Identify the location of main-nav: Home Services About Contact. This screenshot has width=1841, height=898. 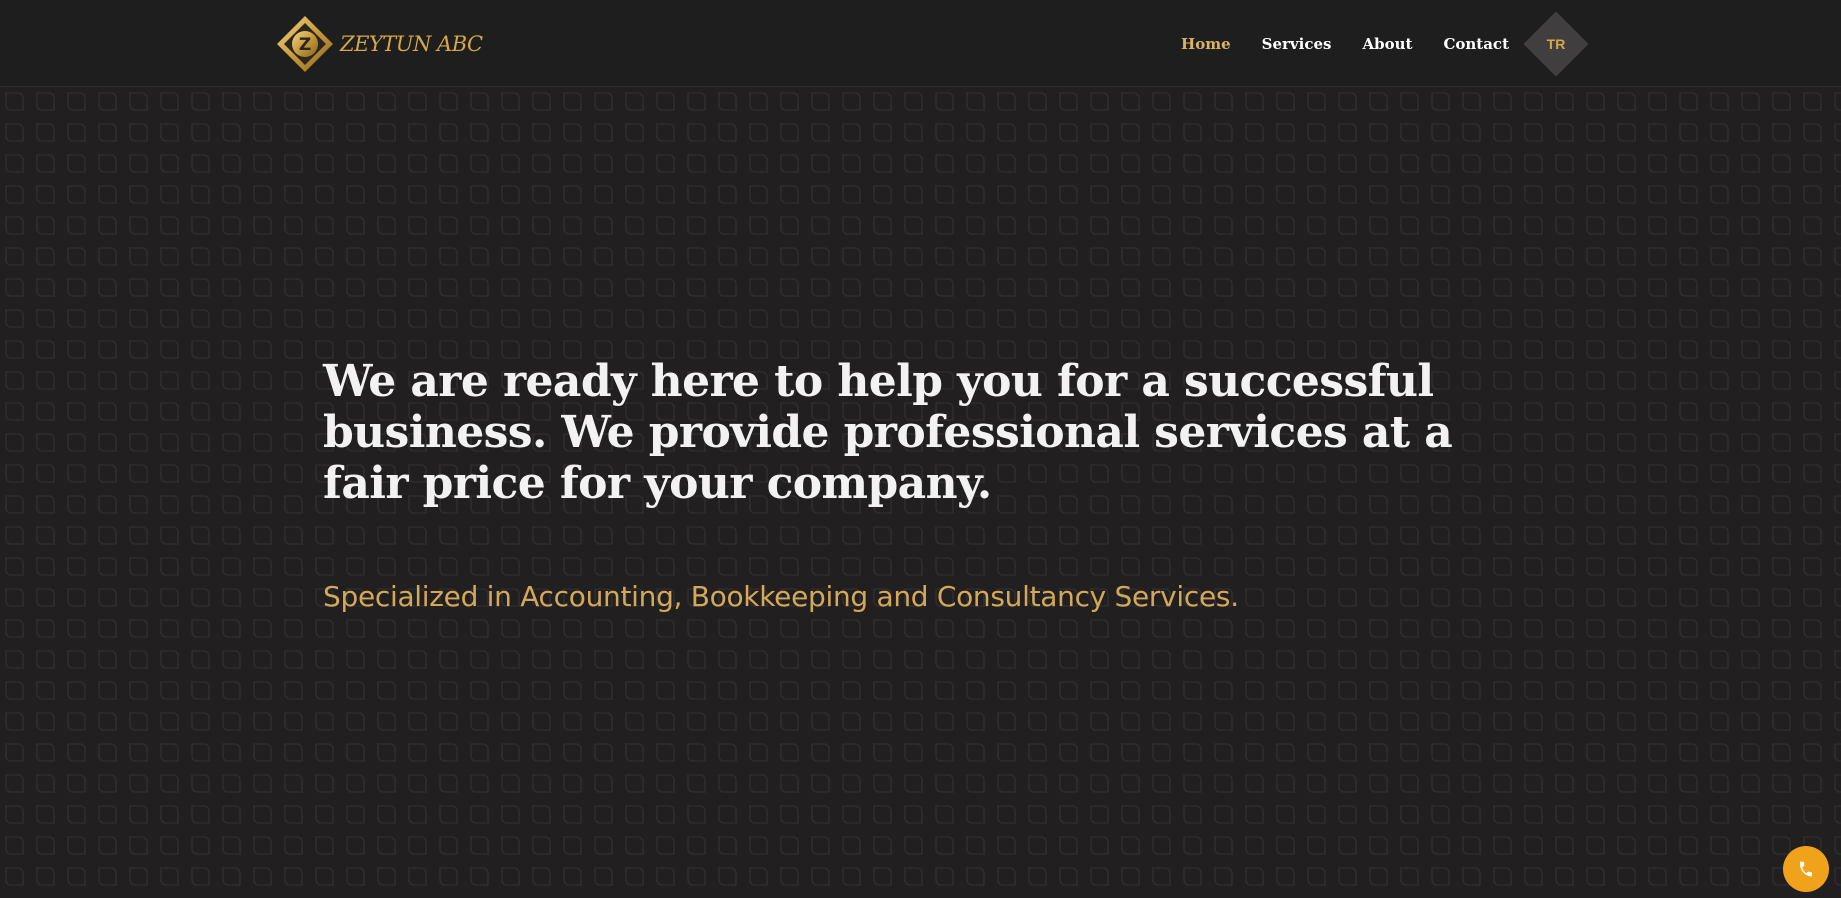
(1329, 43).